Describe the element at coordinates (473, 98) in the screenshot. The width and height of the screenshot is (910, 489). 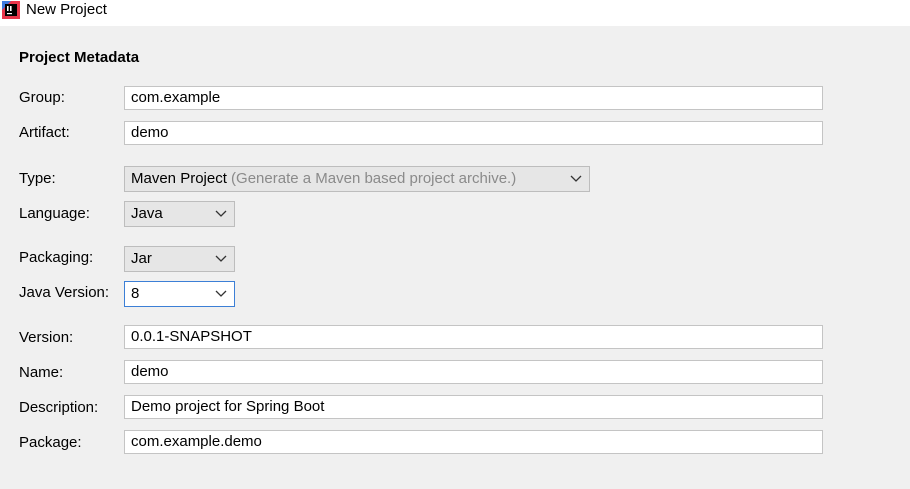
I see `group-input: com.example` at that location.